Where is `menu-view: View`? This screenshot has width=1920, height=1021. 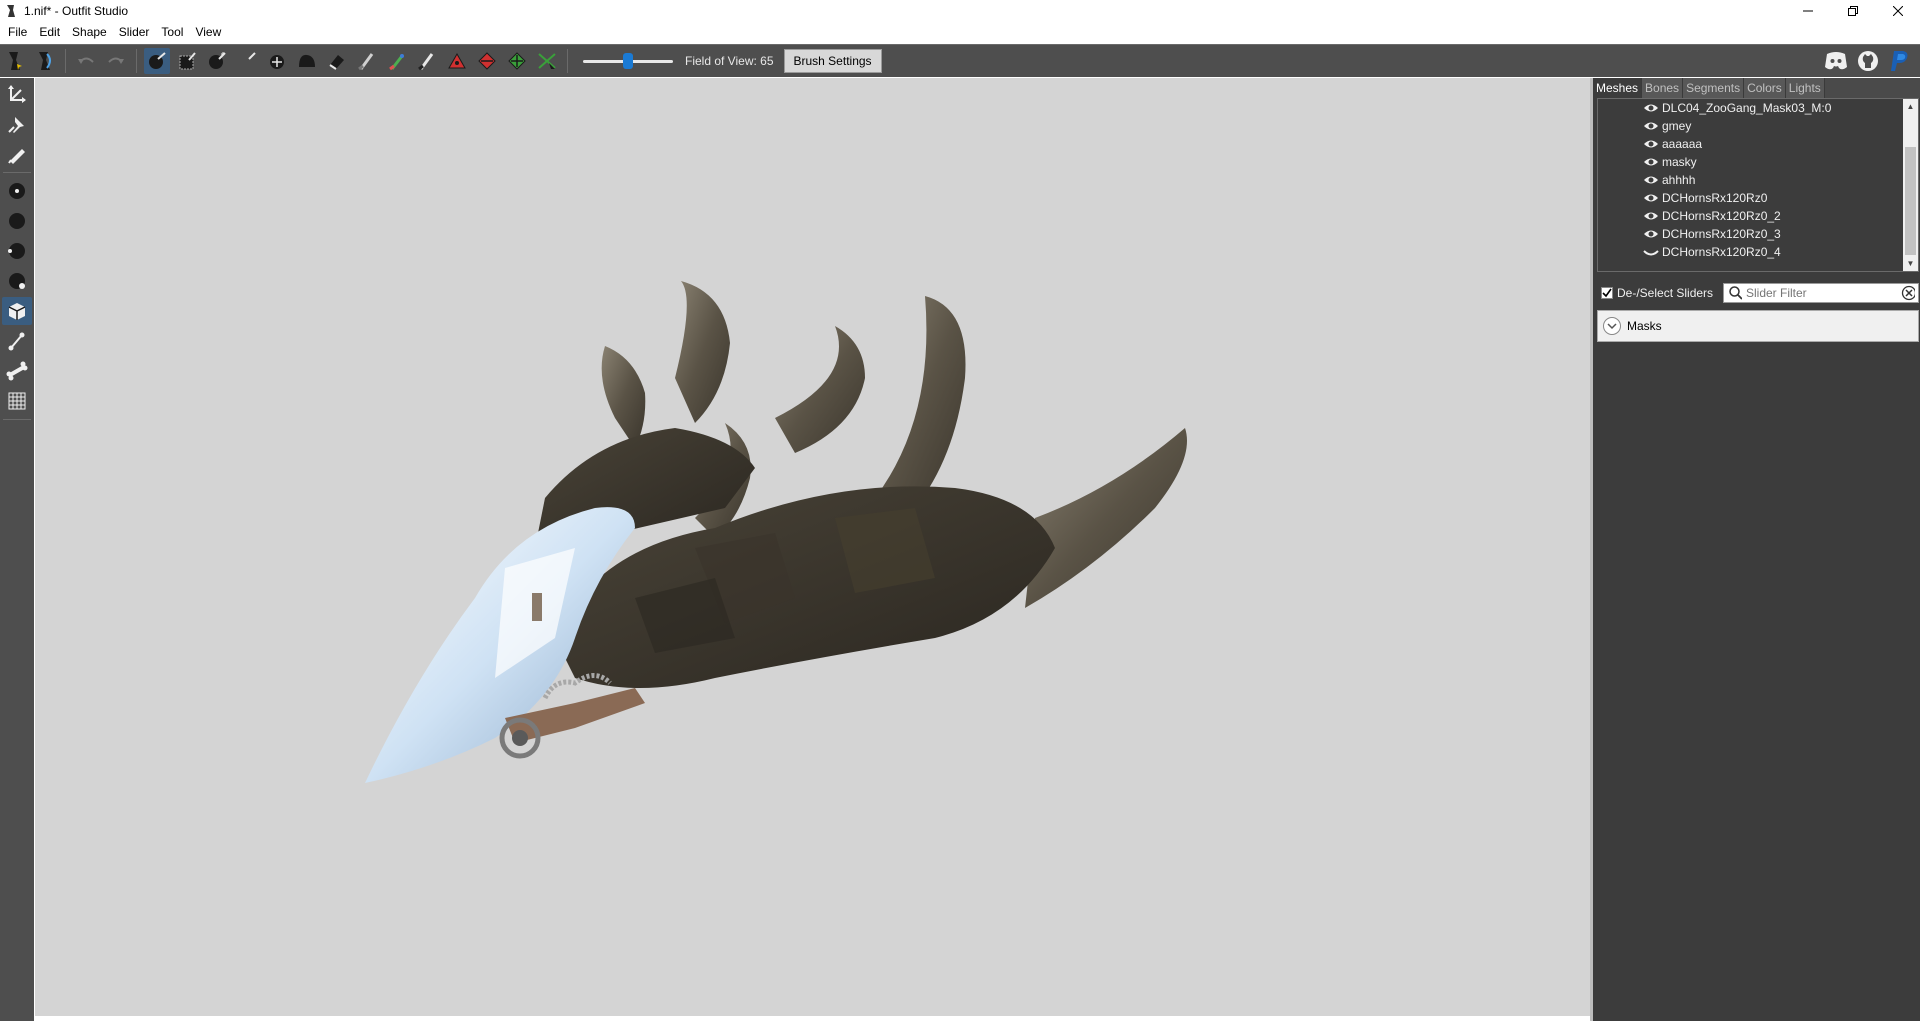
menu-view: View is located at coordinates (208, 32).